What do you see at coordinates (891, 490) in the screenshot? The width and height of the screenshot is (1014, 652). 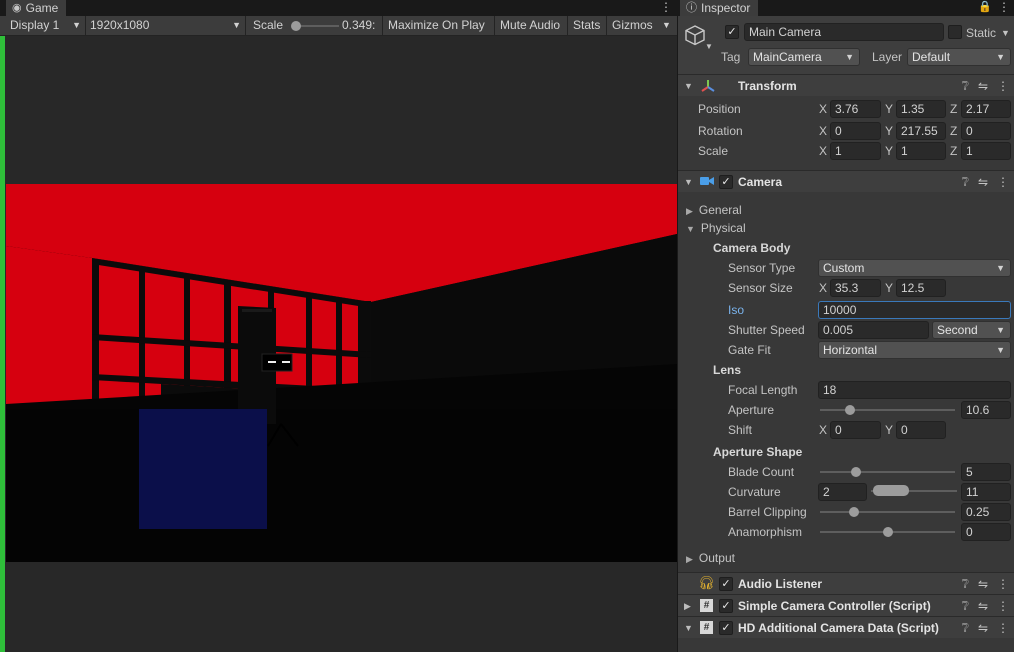 I see `curvature-minmax-slider-thumb` at bounding box center [891, 490].